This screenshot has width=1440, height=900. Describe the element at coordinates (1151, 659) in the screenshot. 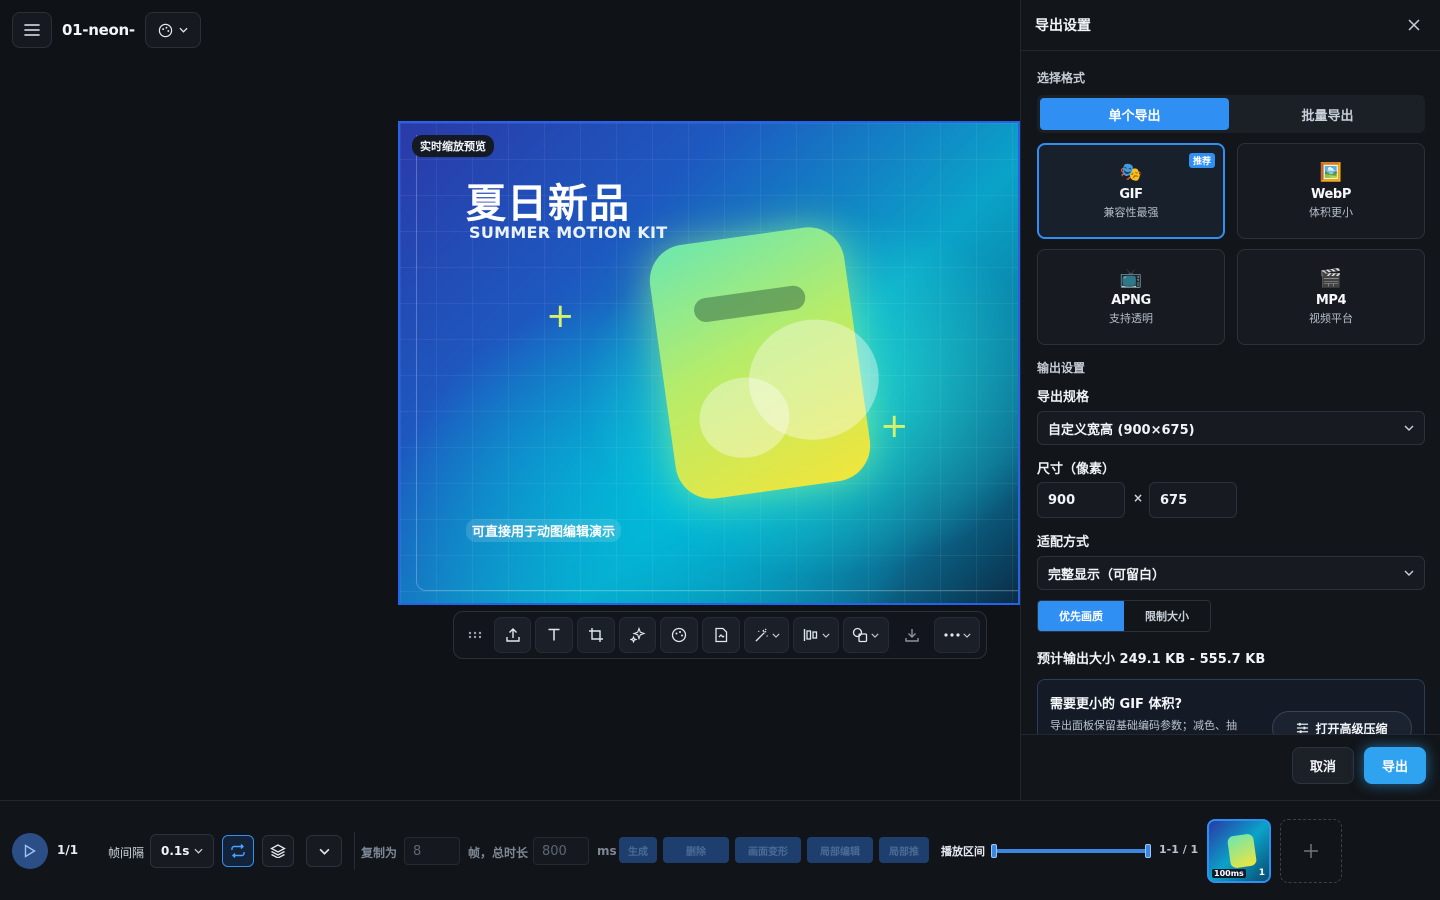

I see `size-estimate: 预计输出大小 249.1 KB - 555.7 KB` at that location.